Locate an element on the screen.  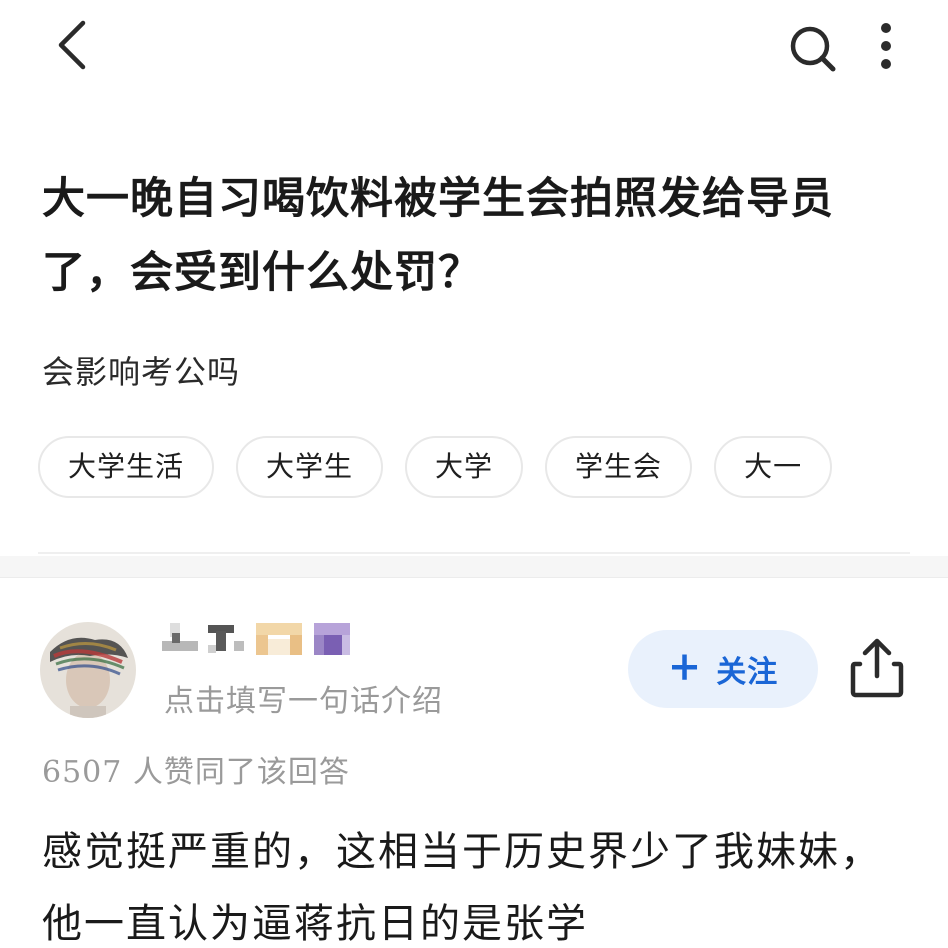
more-options-button is located at coordinates (886, 46).